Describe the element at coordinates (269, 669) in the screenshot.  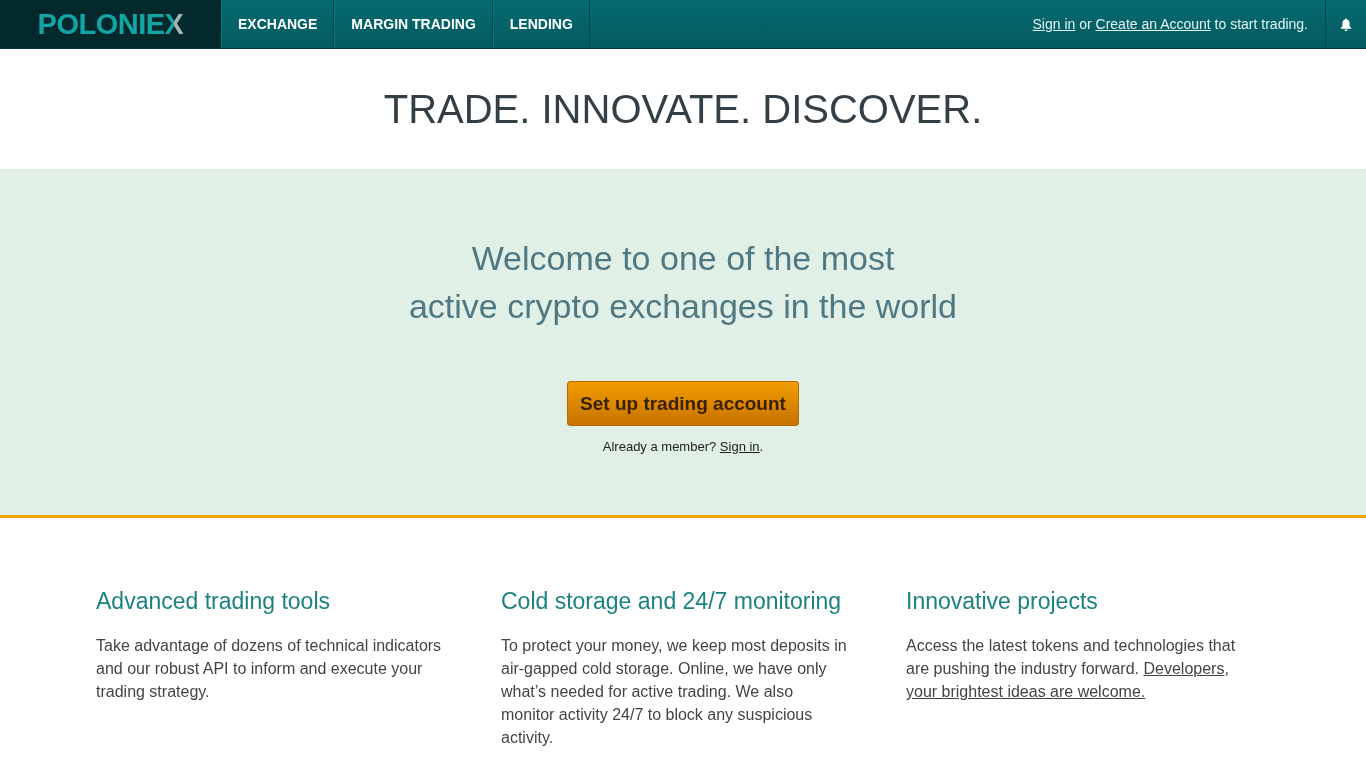
I see `feature-text: Take advantage of dozens of technical indicators and our robust API to inform and execute your trading strategy.` at that location.